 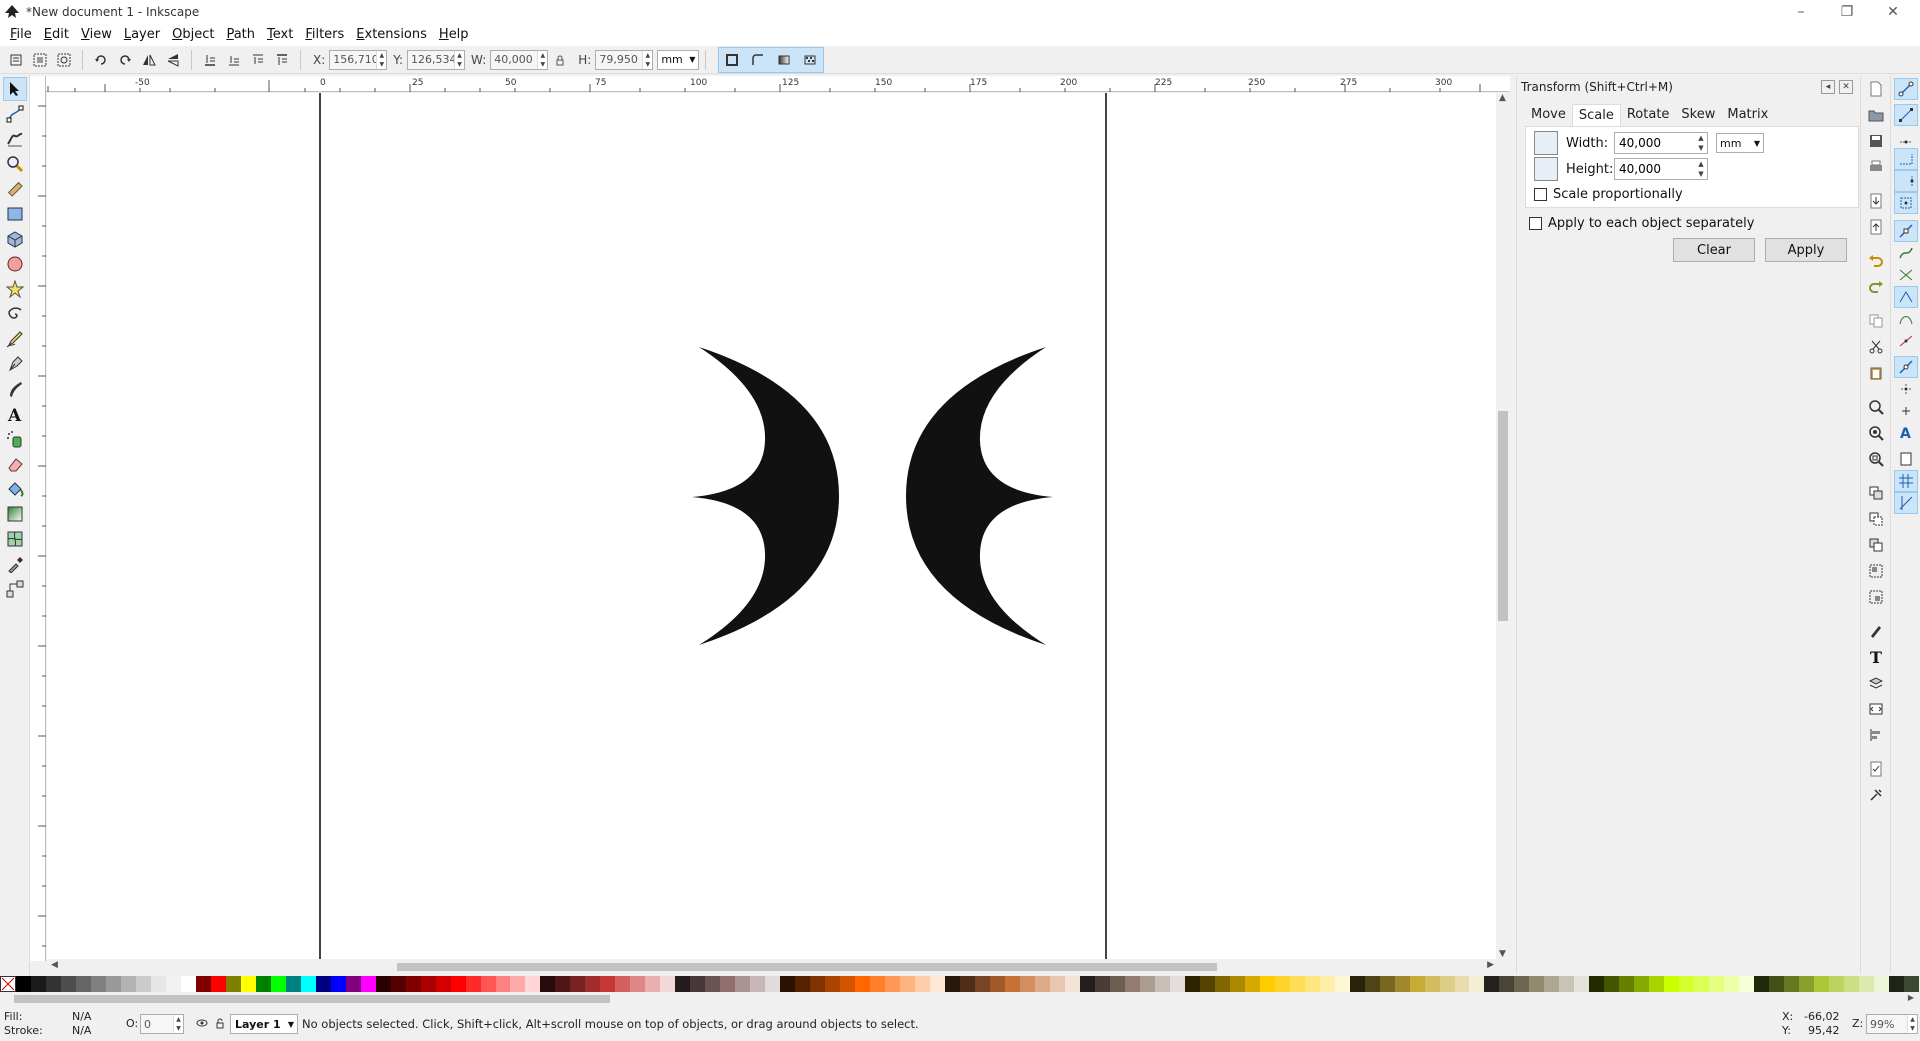 I want to click on paint-bucket-tool, so click(x=15, y=489).